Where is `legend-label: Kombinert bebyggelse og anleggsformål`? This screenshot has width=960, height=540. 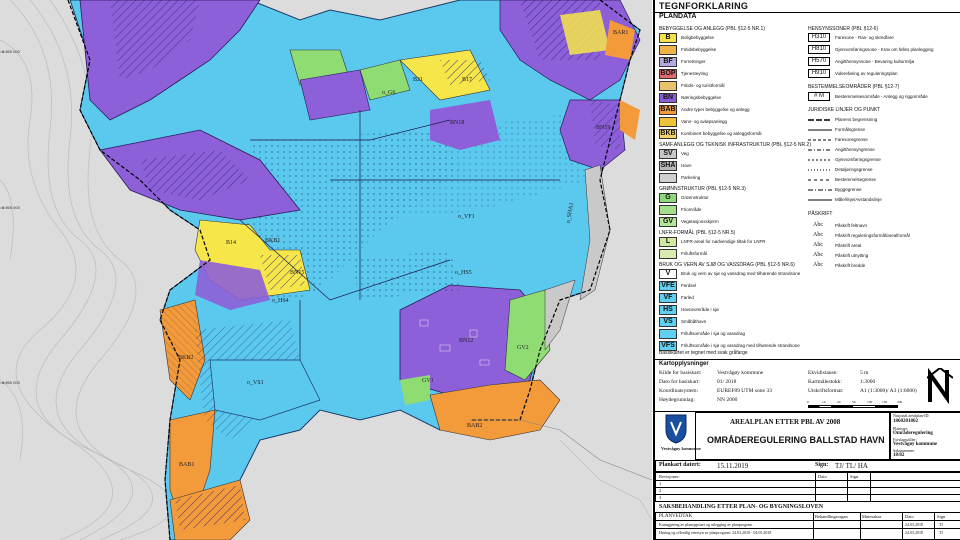
legend-label: Kombinert bebyggelse og anleggsformål is located at coordinates (721, 133).